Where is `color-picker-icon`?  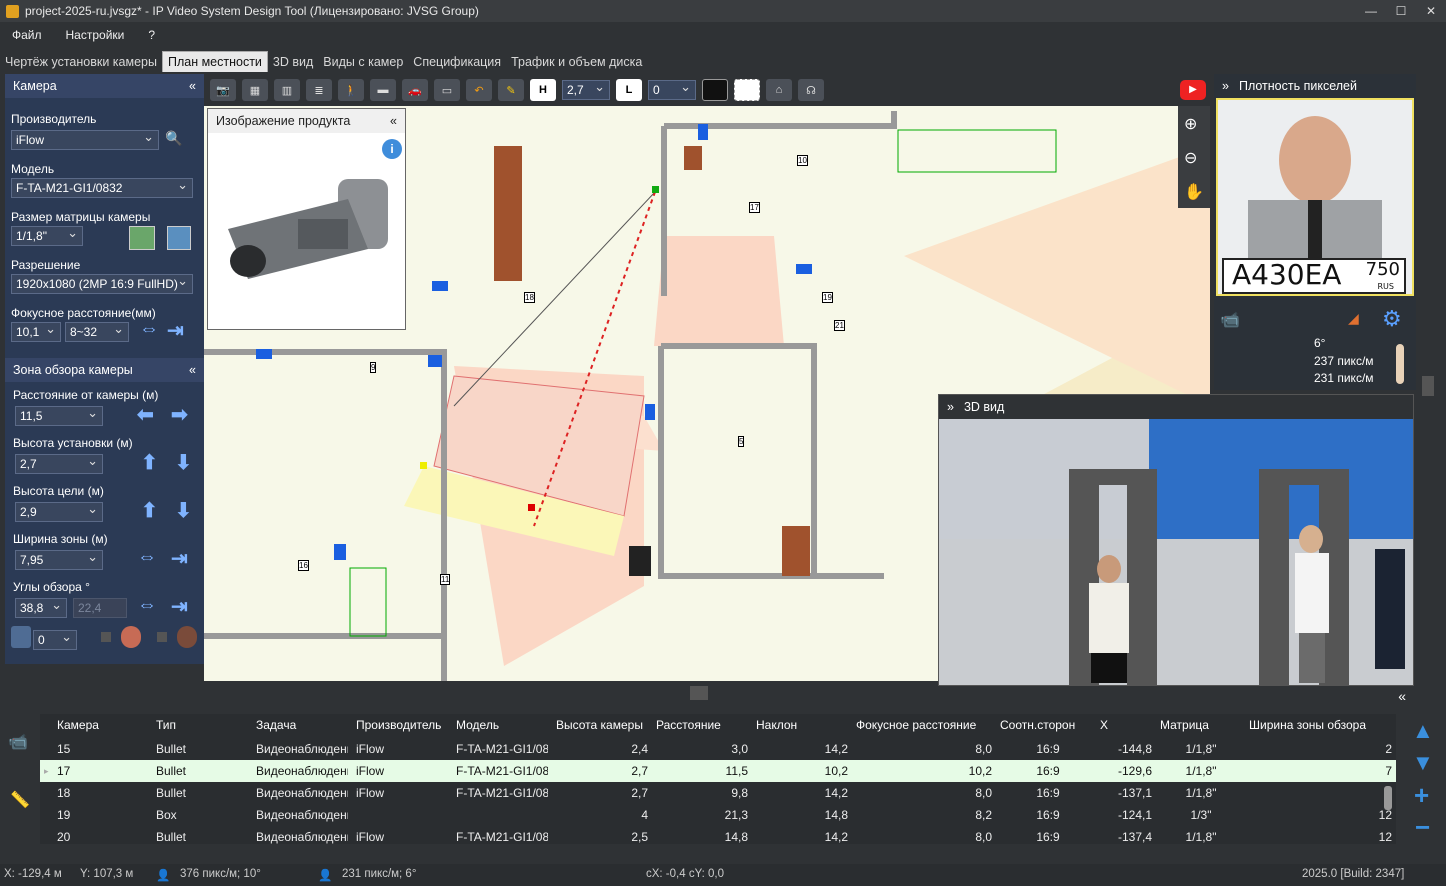 color-picker-icon is located at coordinates (715, 90).